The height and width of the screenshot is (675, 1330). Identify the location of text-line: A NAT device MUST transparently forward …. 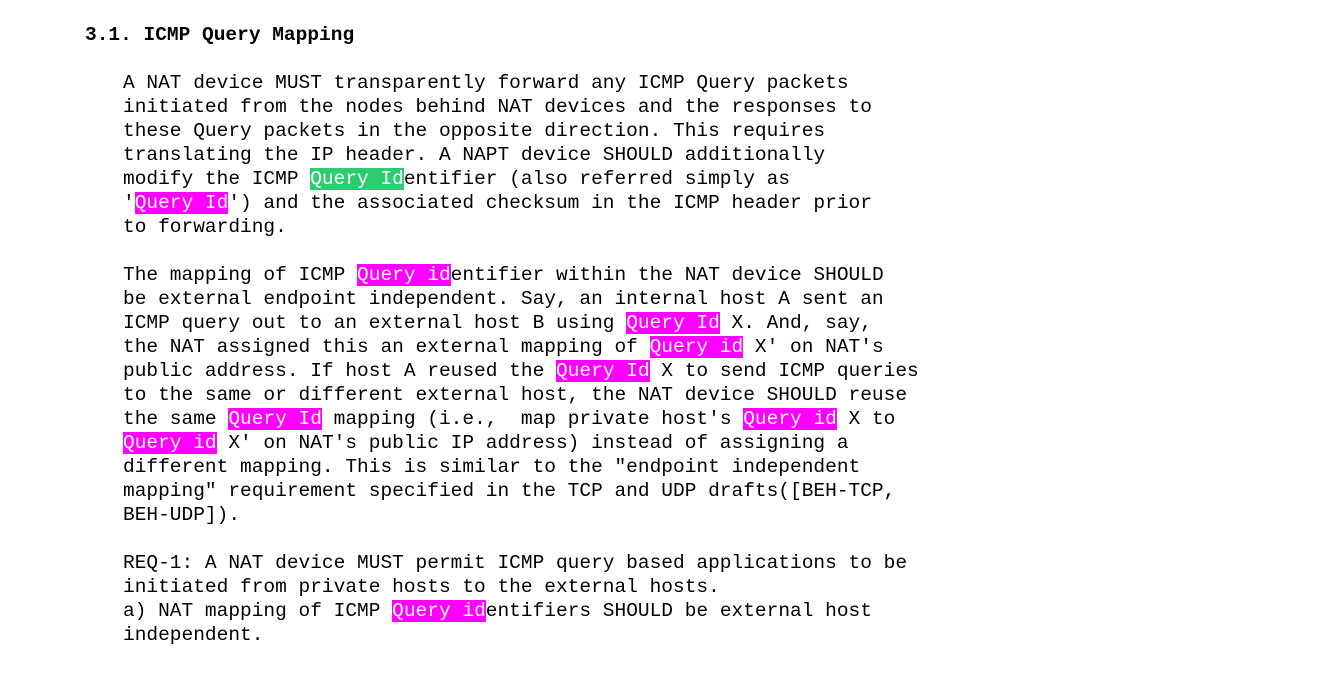
(521, 83).